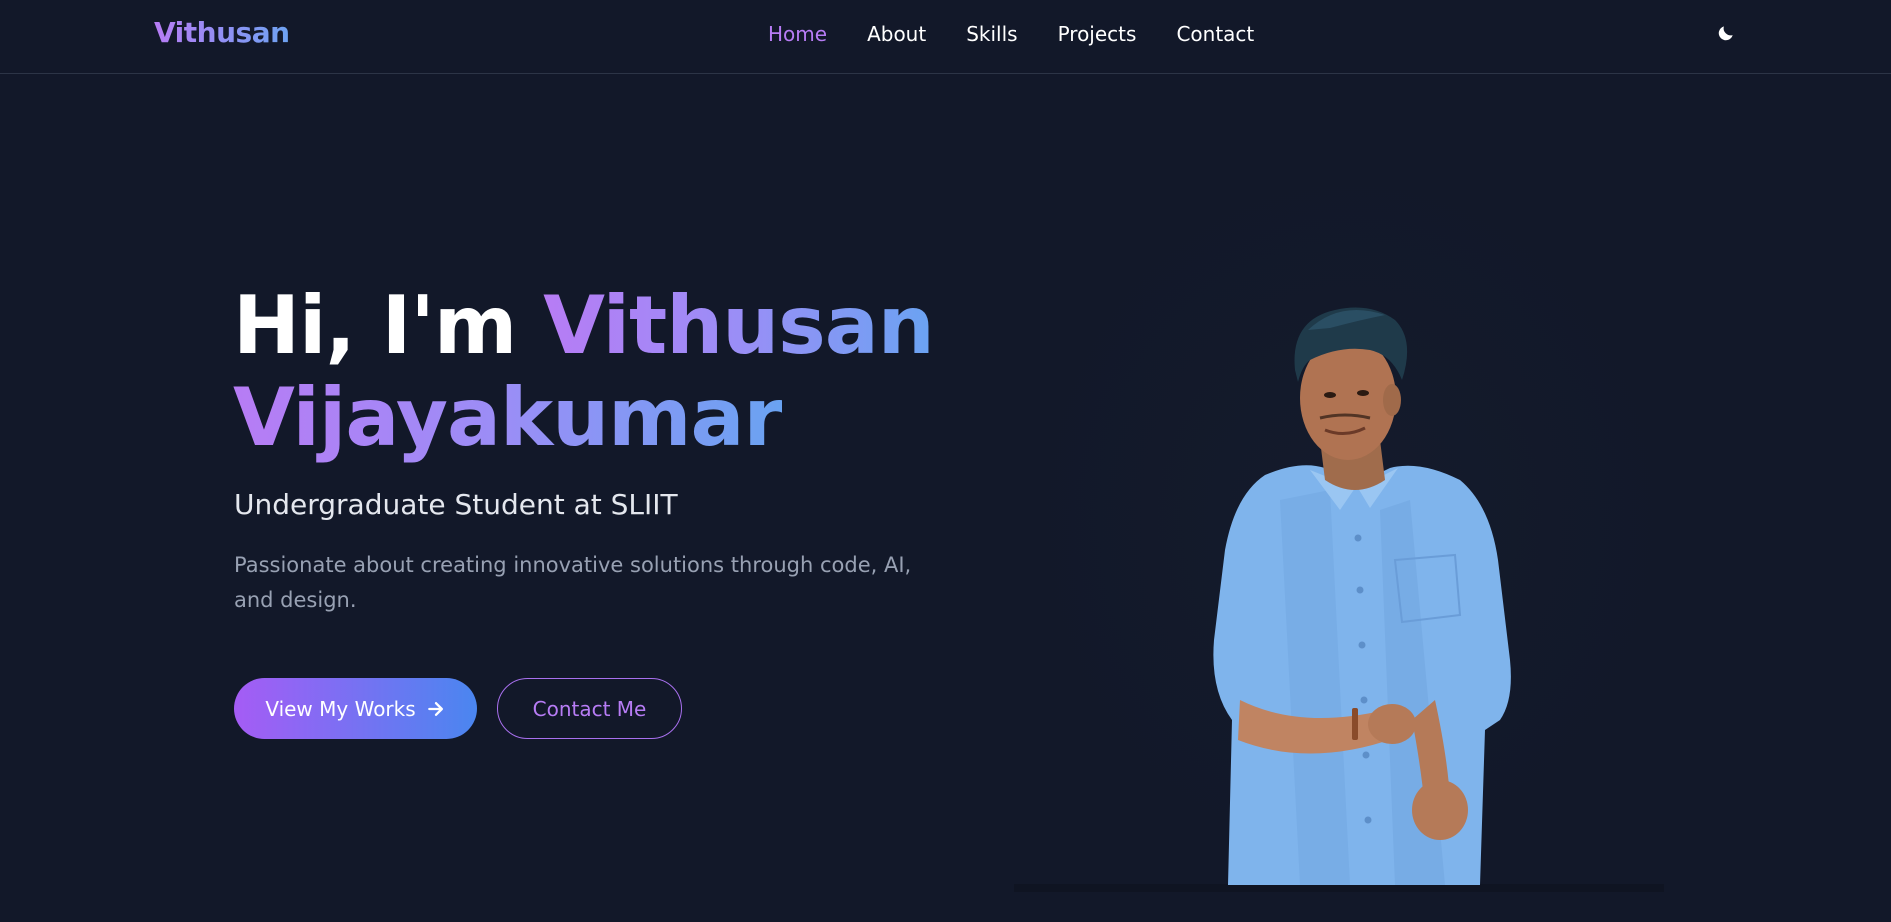 Image resolution: width=1891 pixels, height=922 pixels. I want to click on portrait-shadow, so click(1339, 888).